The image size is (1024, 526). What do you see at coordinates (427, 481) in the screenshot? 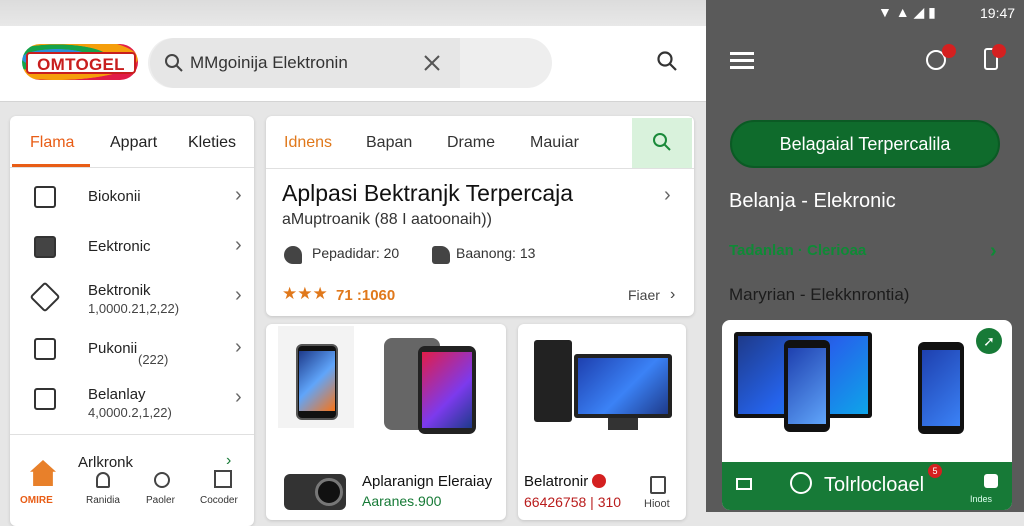
I see `product-name: Aplaranign Eleraiay` at bounding box center [427, 481].